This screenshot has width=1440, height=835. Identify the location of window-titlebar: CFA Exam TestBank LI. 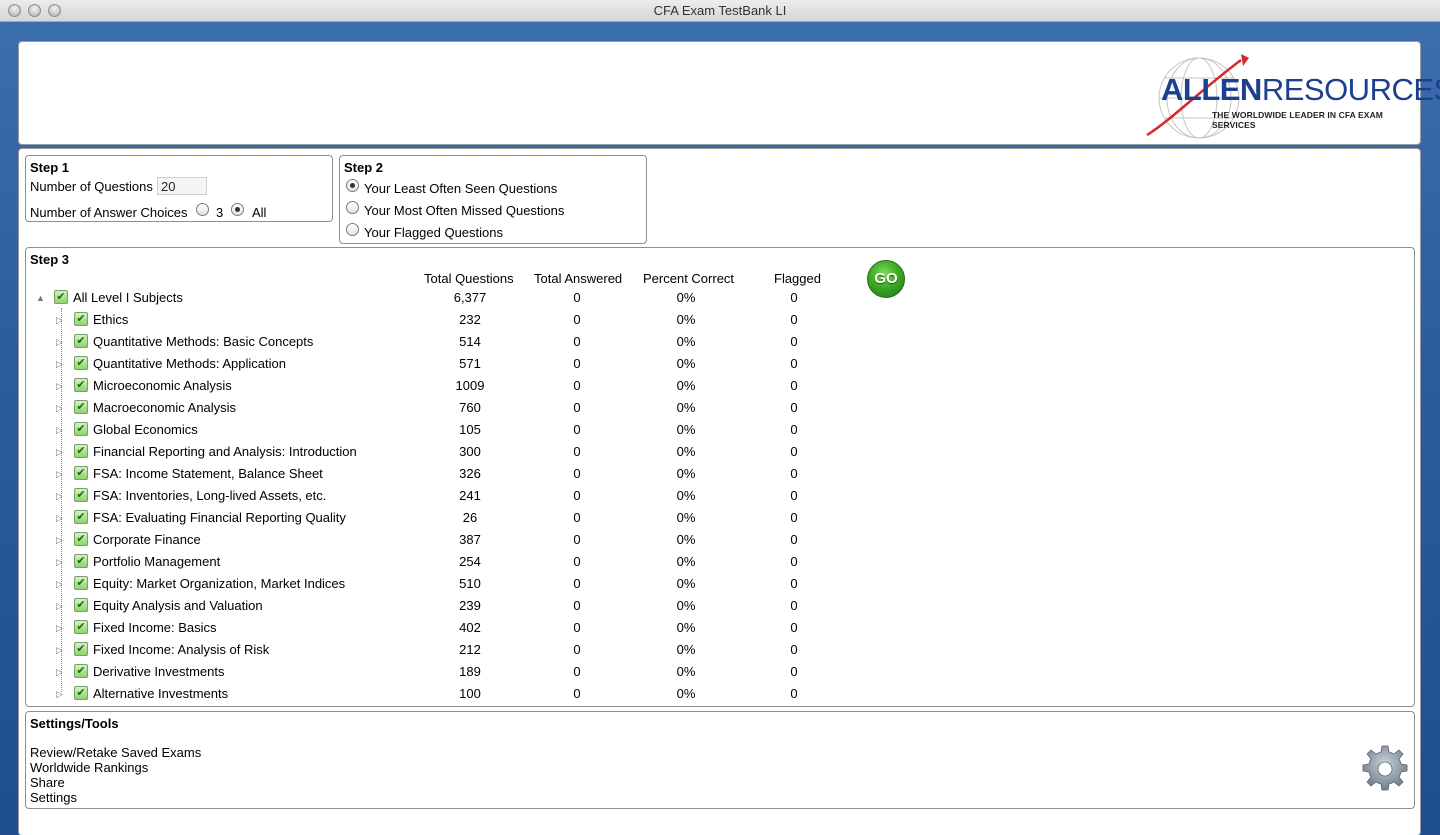
(720, 11).